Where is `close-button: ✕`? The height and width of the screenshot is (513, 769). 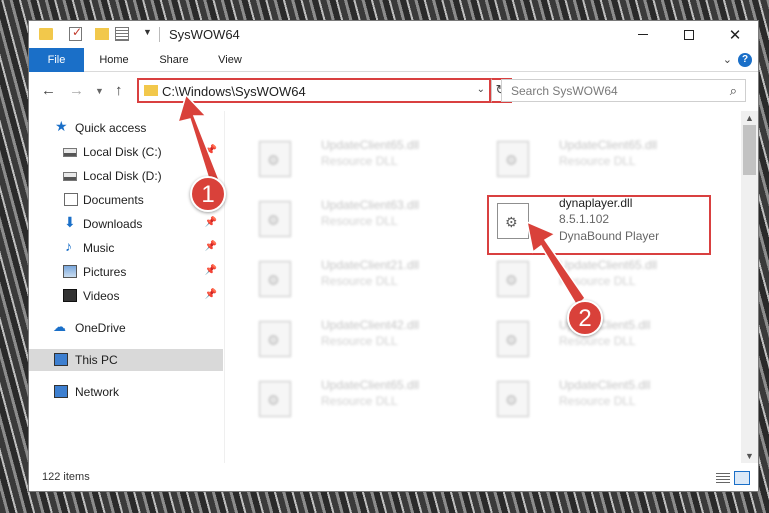
close-button: ✕ is located at coordinates (735, 34).